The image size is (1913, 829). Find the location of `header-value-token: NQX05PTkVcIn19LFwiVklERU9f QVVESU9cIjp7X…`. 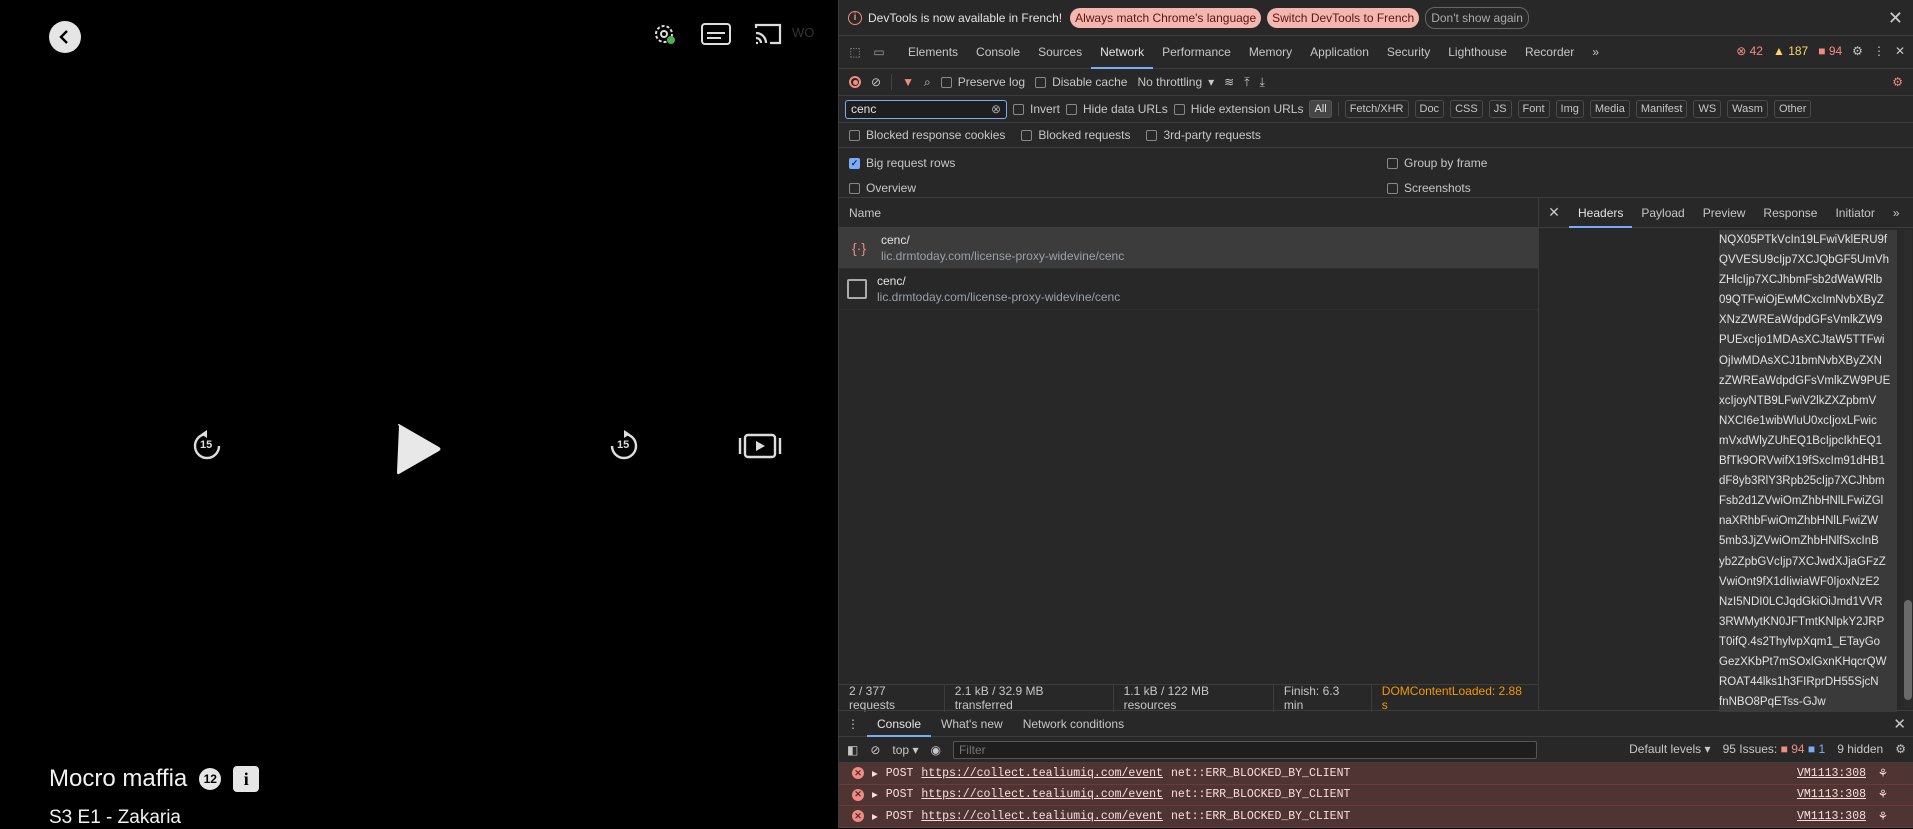

header-value-token: NQX05PTkVcIn19LFwiVklERU9f QVVESU9cIjp7X… is located at coordinates (1808, 471).